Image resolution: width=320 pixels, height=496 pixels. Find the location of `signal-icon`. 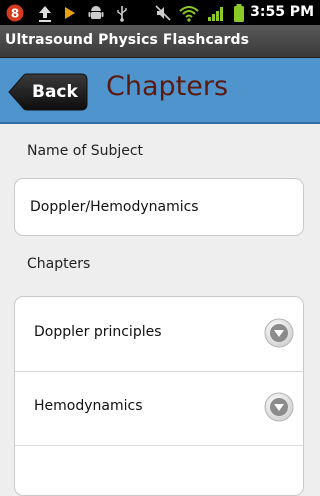

signal-icon is located at coordinates (216, 12).